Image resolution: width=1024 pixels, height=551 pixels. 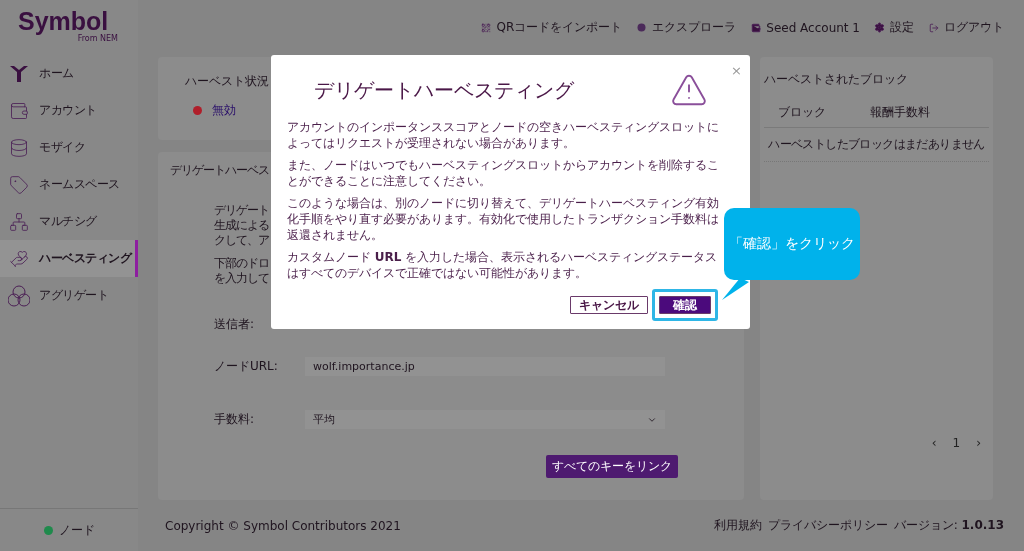 What do you see at coordinates (894, 27) in the screenshot?
I see `header-link: 設定` at bounding box center [894, 27].